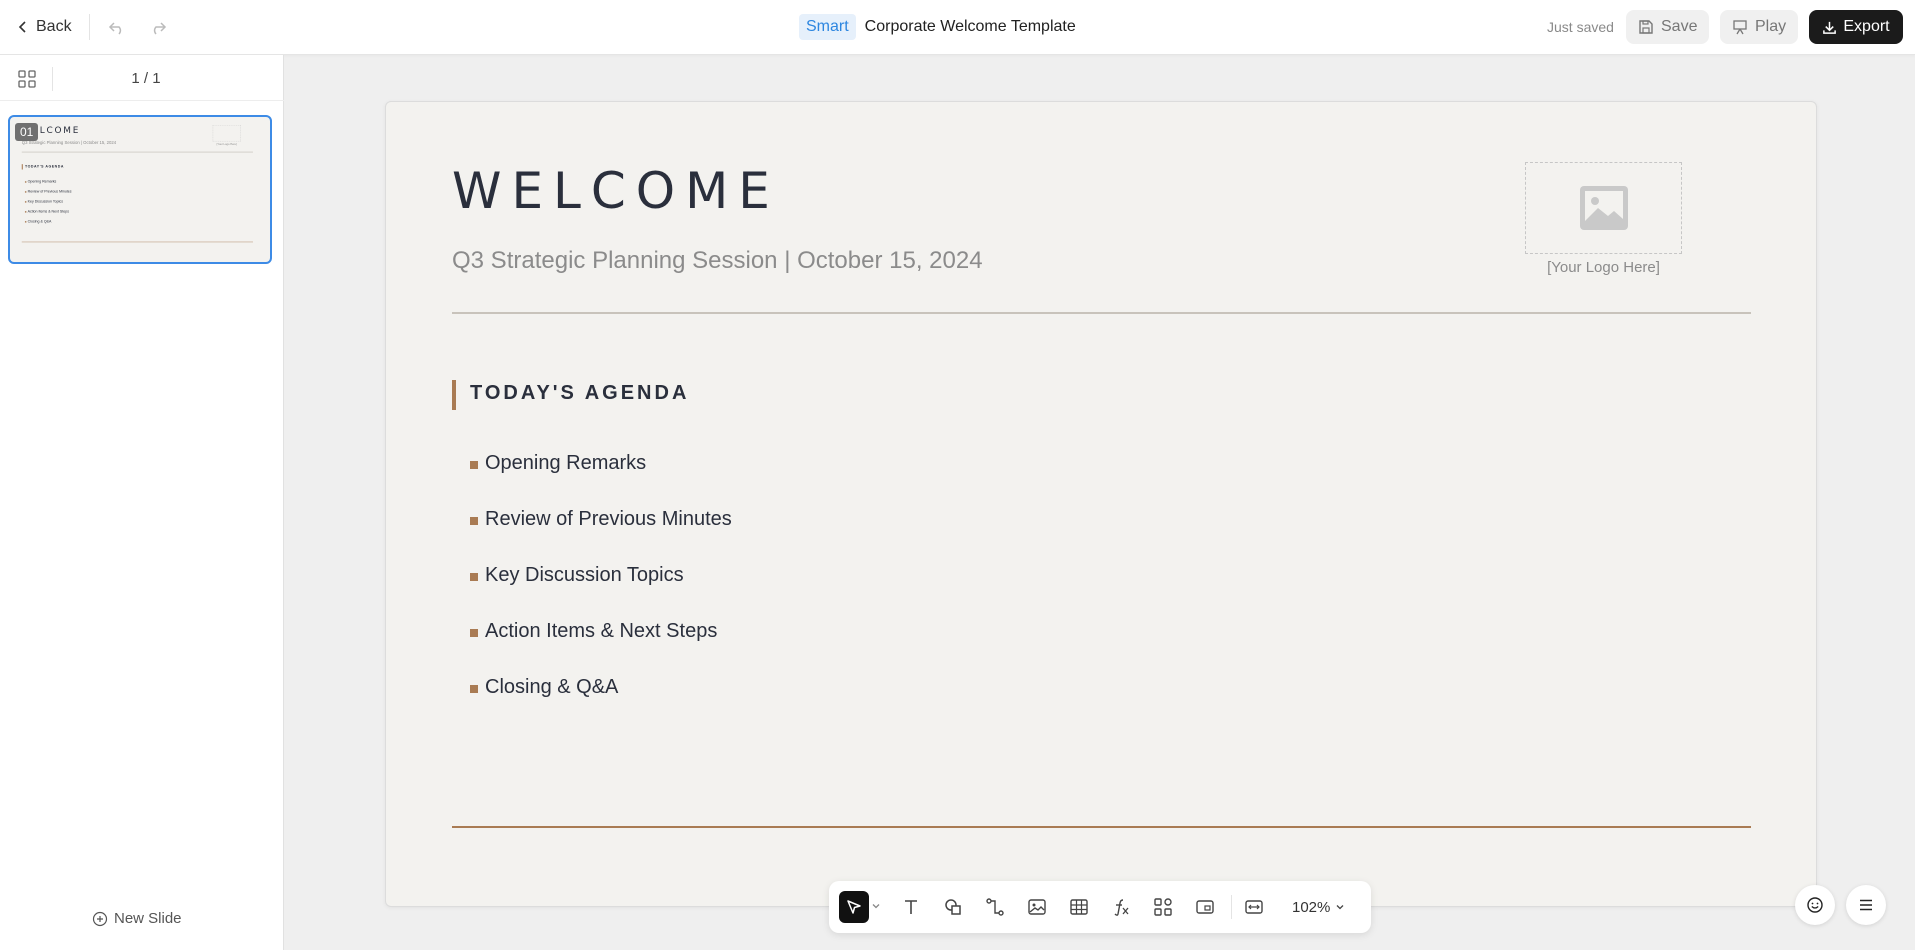 Image resolution: width=1915 pixels, height=950 pixels. What do you see at coordinates (100, 918) in the screenshot?
I see `plus-circle-icon` at bounding box center [100, 918].